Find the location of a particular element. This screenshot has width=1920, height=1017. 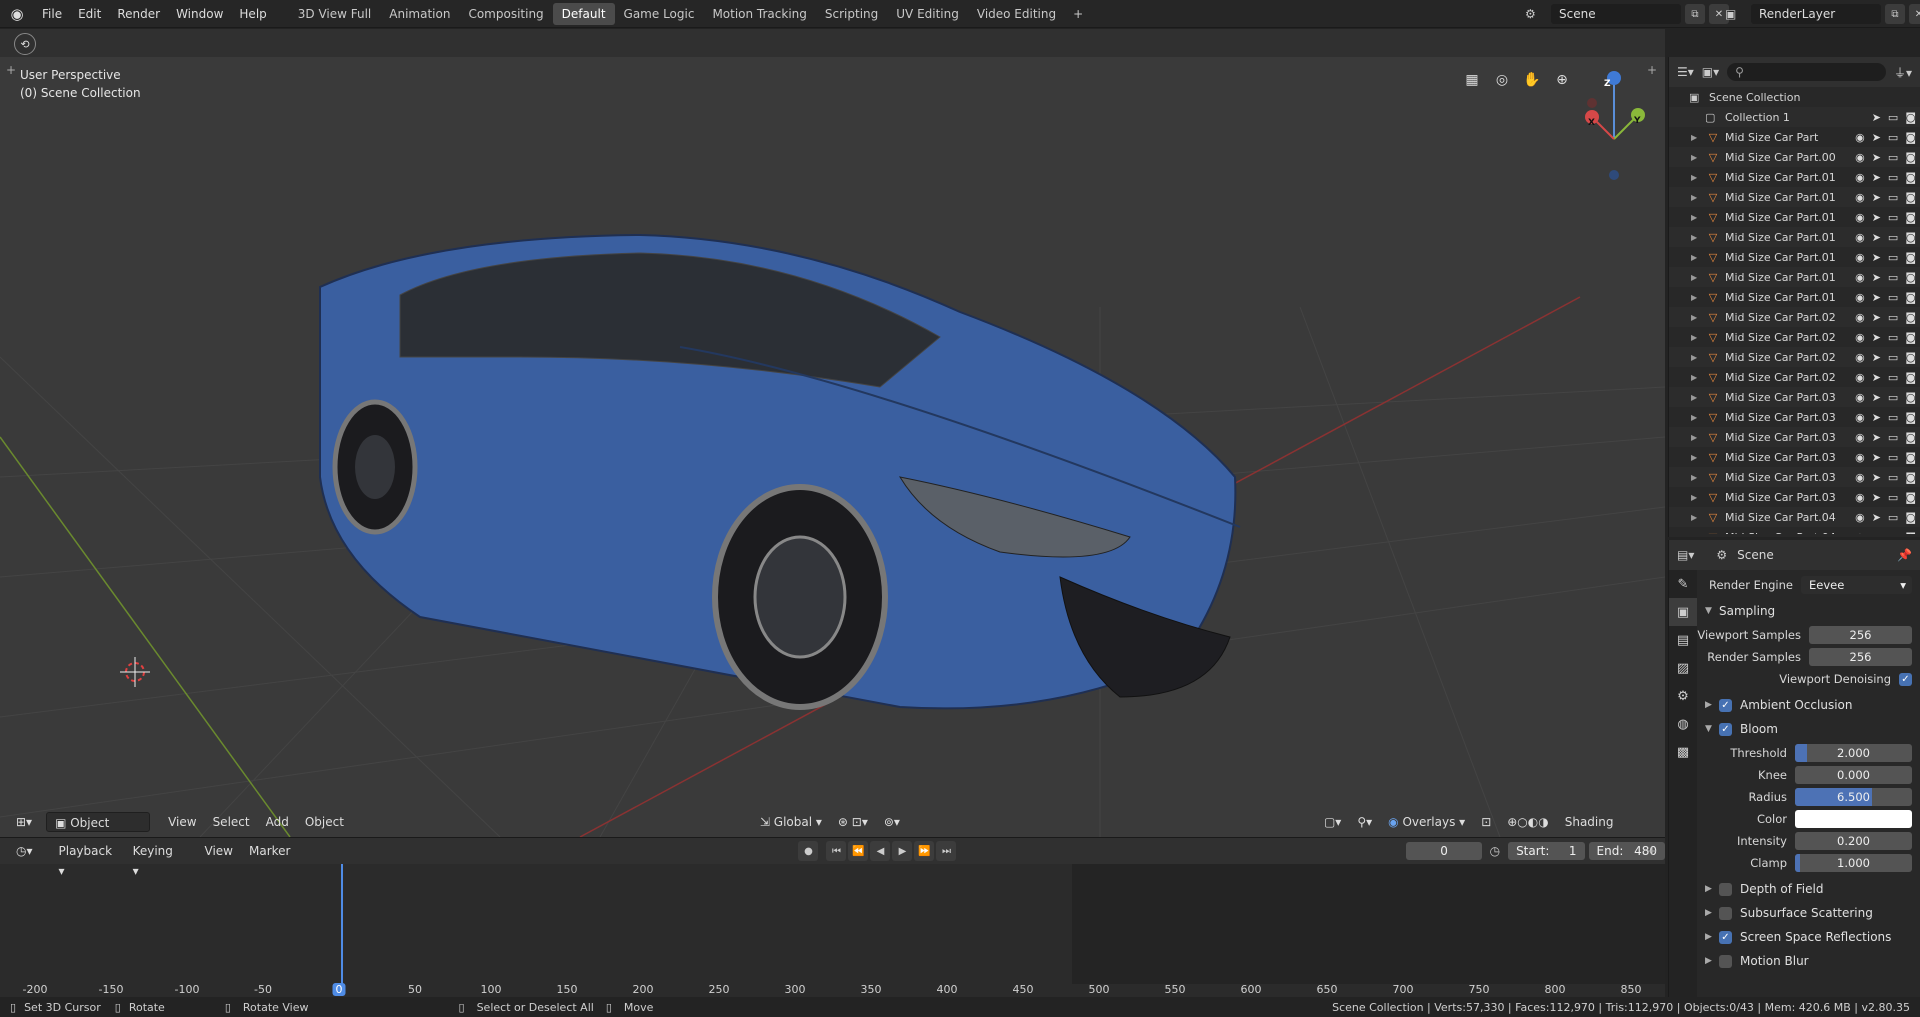

menu-window: Window is located at coordinates (199, 14).